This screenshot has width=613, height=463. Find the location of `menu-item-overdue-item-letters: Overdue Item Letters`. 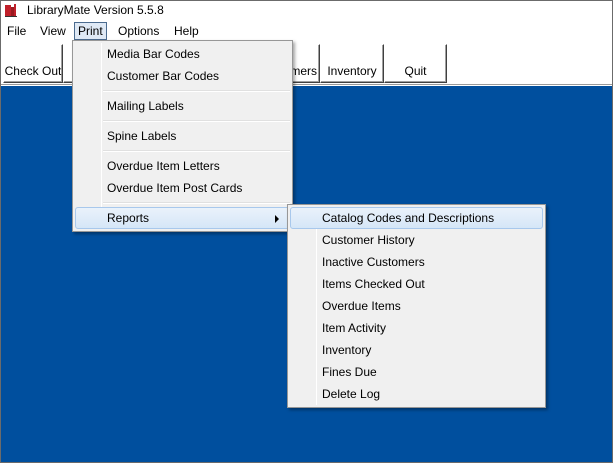

menu-item-overdue-item-letters: Overdue Item Letters is located at coordinates (182, 166).